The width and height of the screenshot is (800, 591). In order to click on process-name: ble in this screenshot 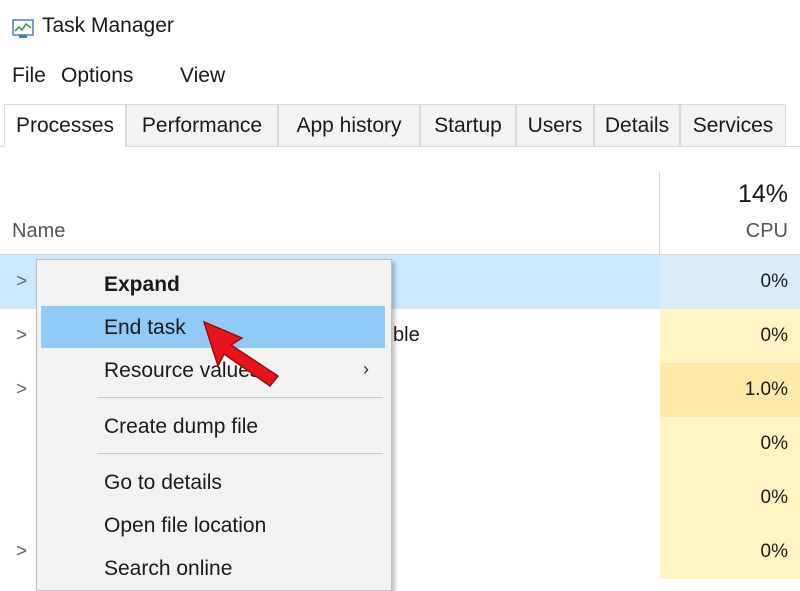, I will do `click(406, 335)`.